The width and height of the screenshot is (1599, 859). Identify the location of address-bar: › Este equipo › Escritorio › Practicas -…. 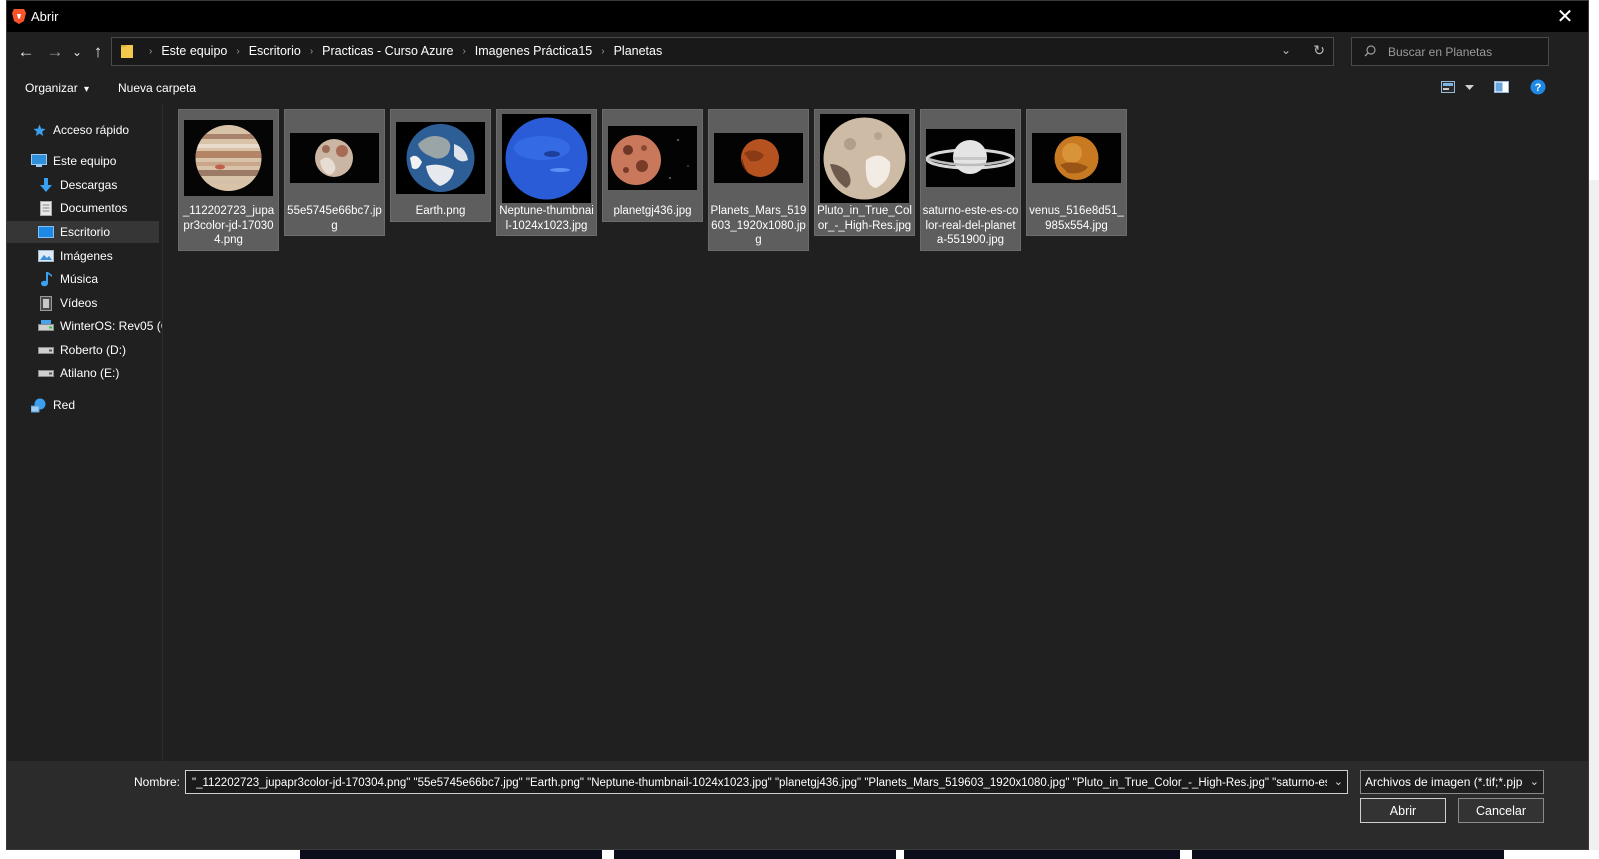
(722, 51).